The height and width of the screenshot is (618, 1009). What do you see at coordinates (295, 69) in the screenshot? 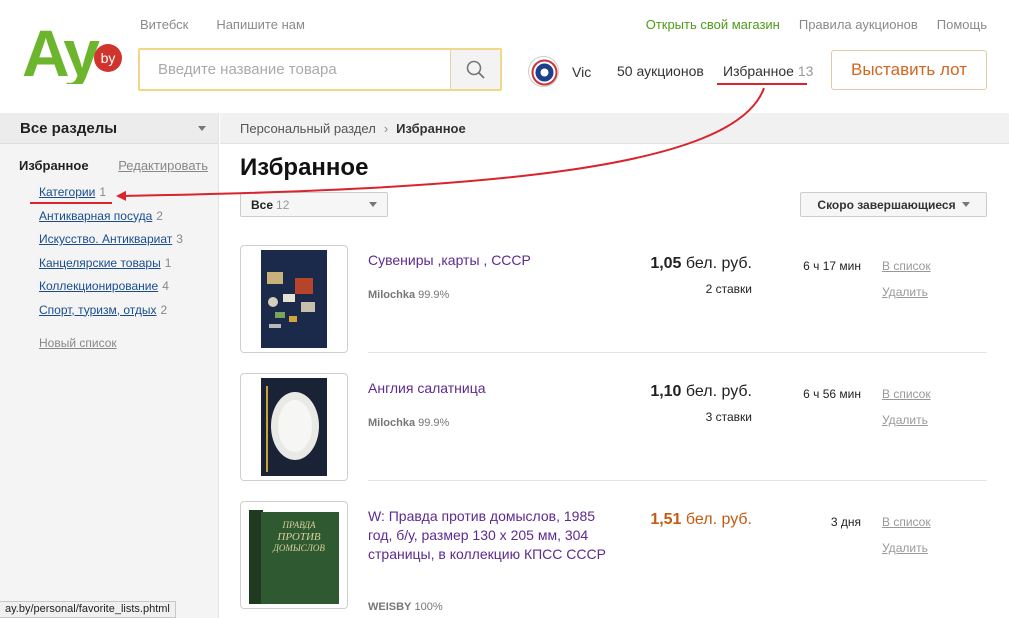
I see `search-input` at bounding box center [295, 69].